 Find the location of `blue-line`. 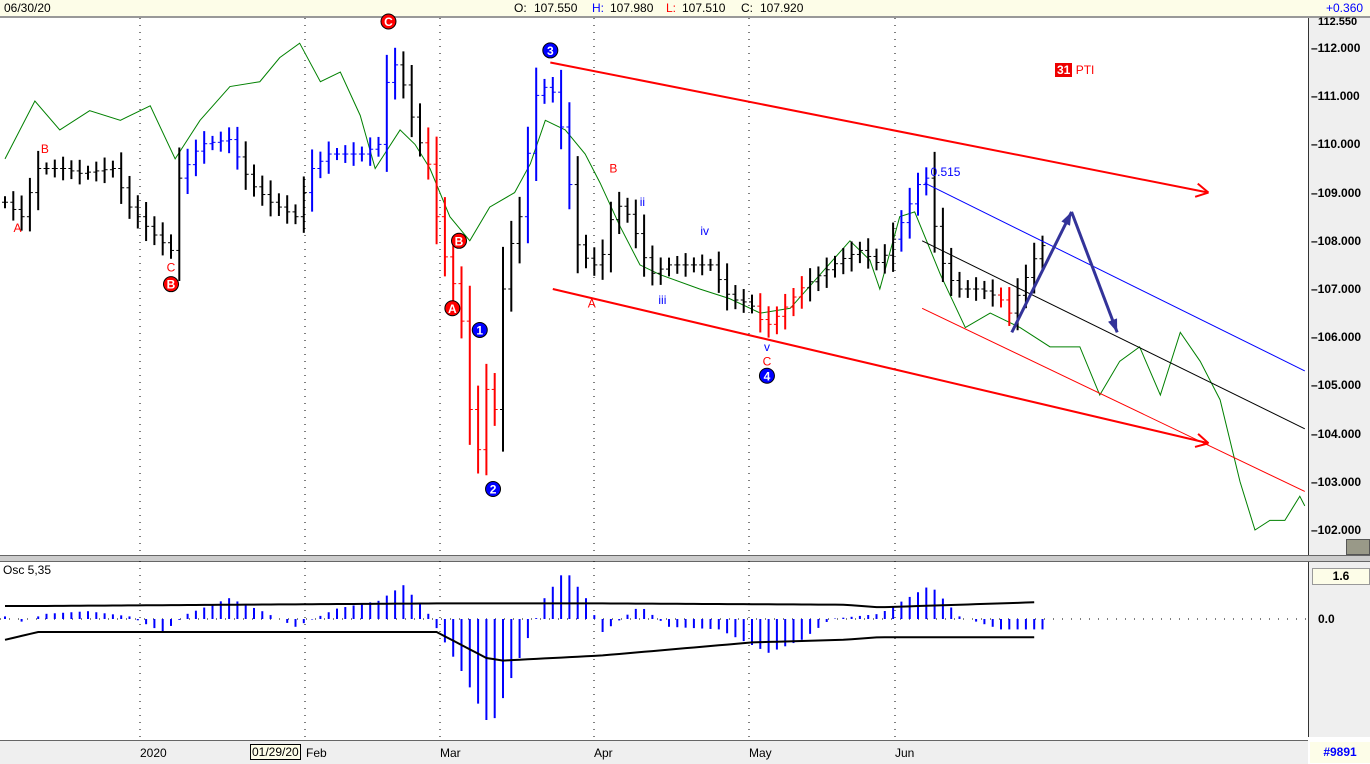

blue-line is located at coordinates (1115, 277).